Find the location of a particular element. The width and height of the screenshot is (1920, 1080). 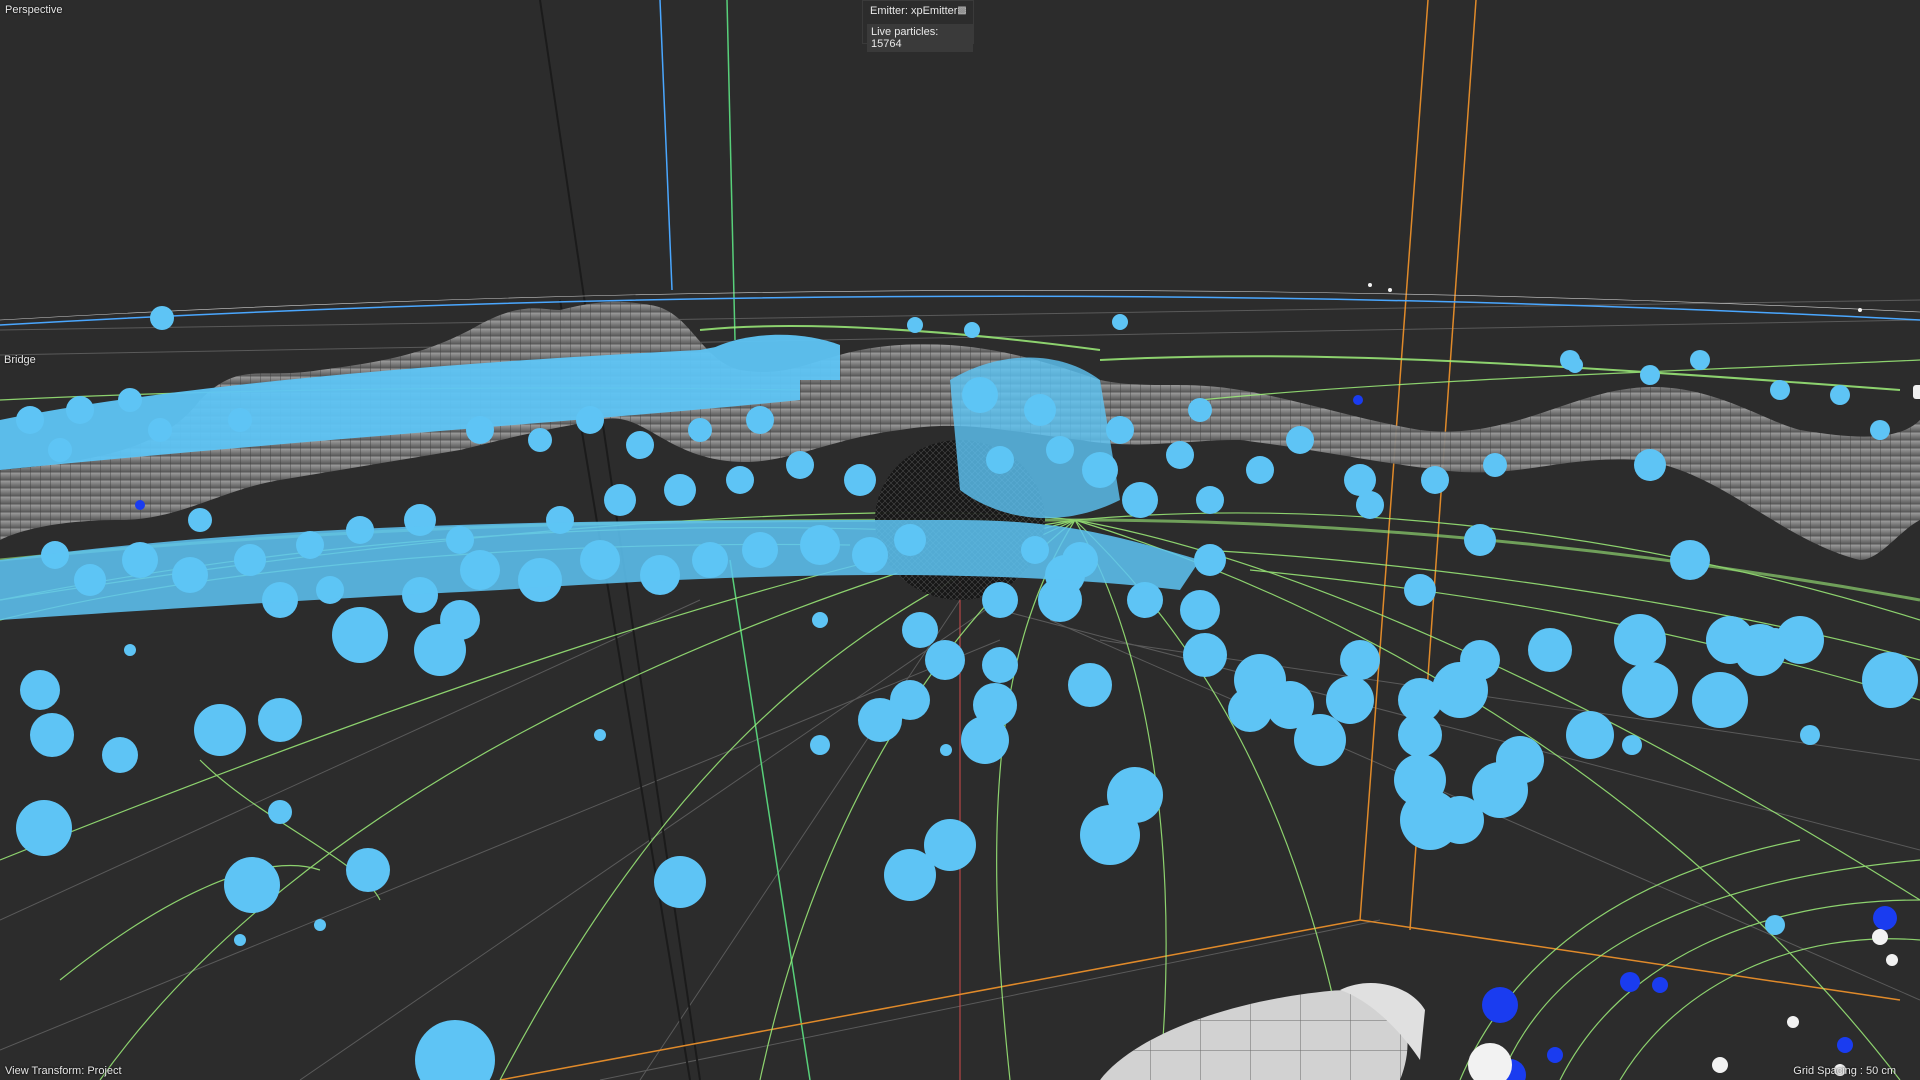

foreground-mesh is located at coordinates (1254, 1034).